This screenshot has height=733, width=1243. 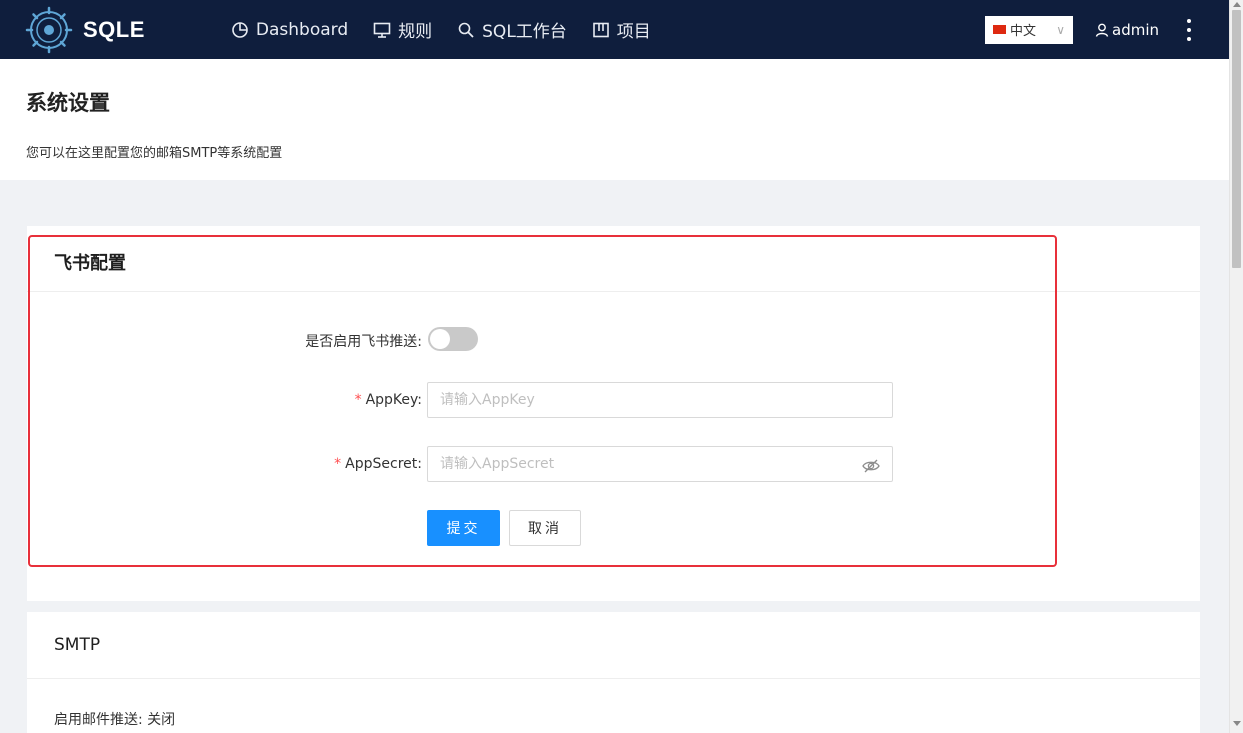 What do you see at coordinates (524, 32) in the screenshot?
I see `nav-label-sql-workbench: SQL工作台` at bounding box center [524, 32].